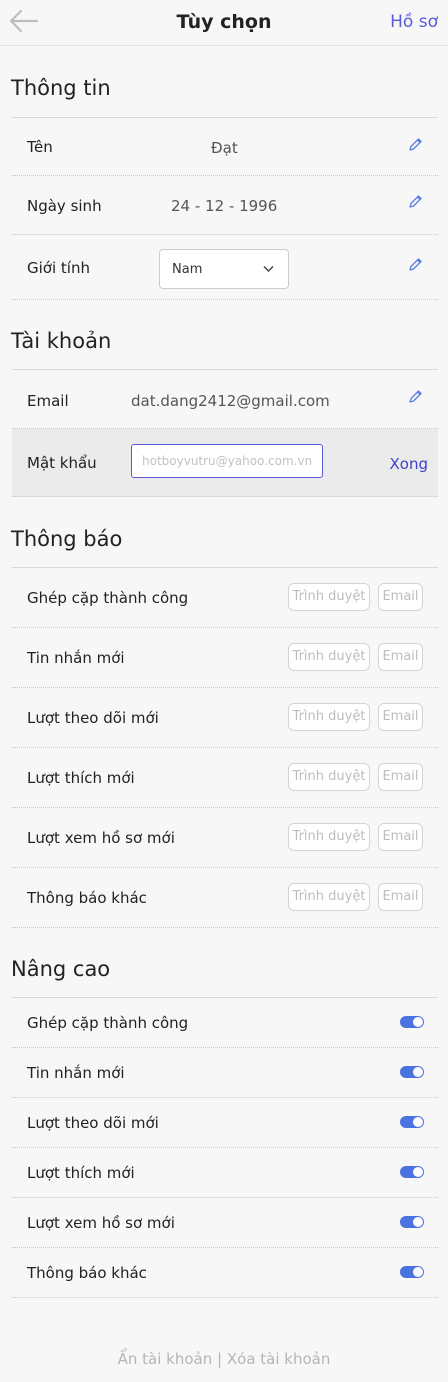 This screenshot has width=448, height=1382. Describe the element at coordinates (225, 1223) in the screenshot. I see `advanced-row: Lượt xem hồ sơ mới` at that location.